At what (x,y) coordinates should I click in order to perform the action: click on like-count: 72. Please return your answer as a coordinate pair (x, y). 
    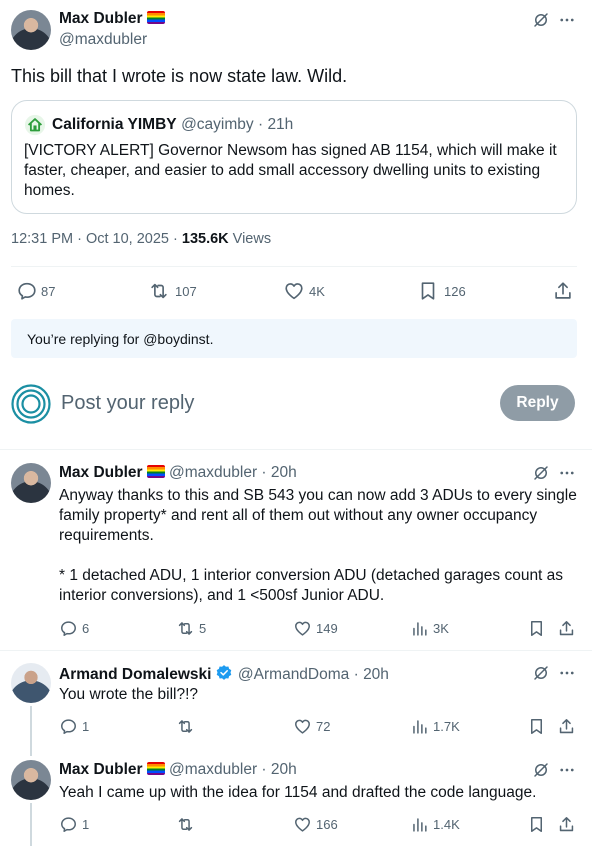
    Looking at the image, I should click on (323, 726).